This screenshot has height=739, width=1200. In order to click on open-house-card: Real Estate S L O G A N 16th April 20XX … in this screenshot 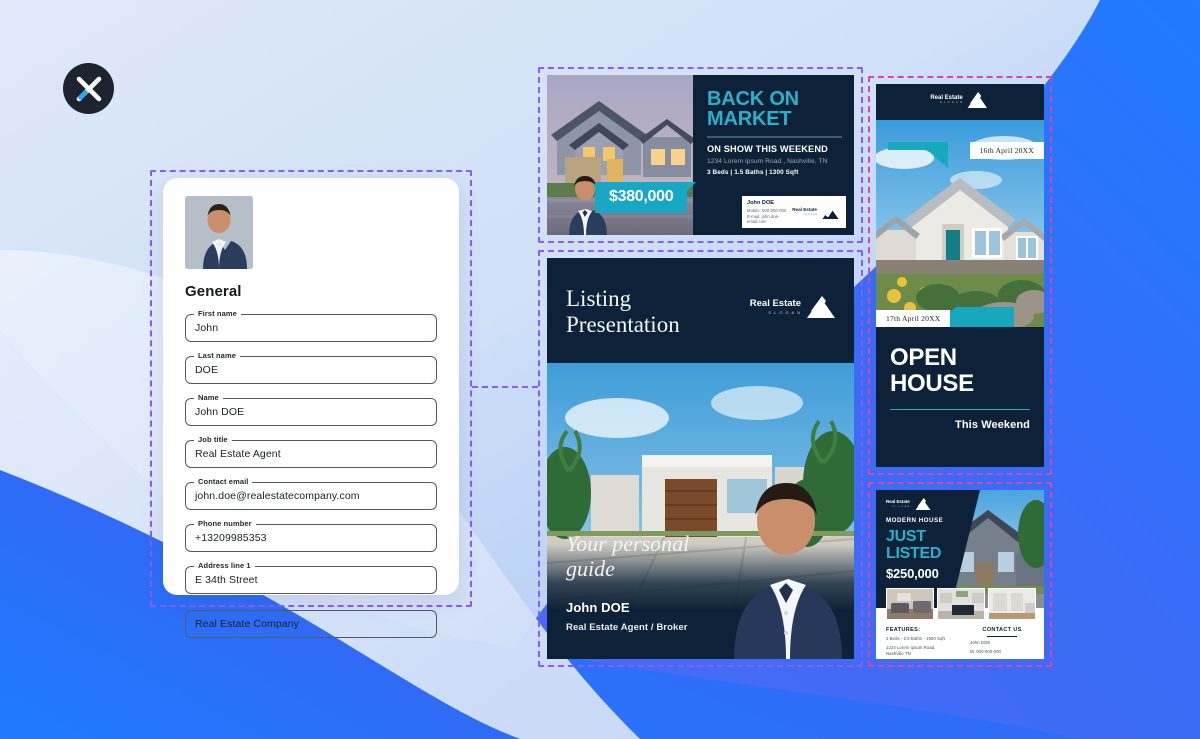, I will do `click(960, 275)`.